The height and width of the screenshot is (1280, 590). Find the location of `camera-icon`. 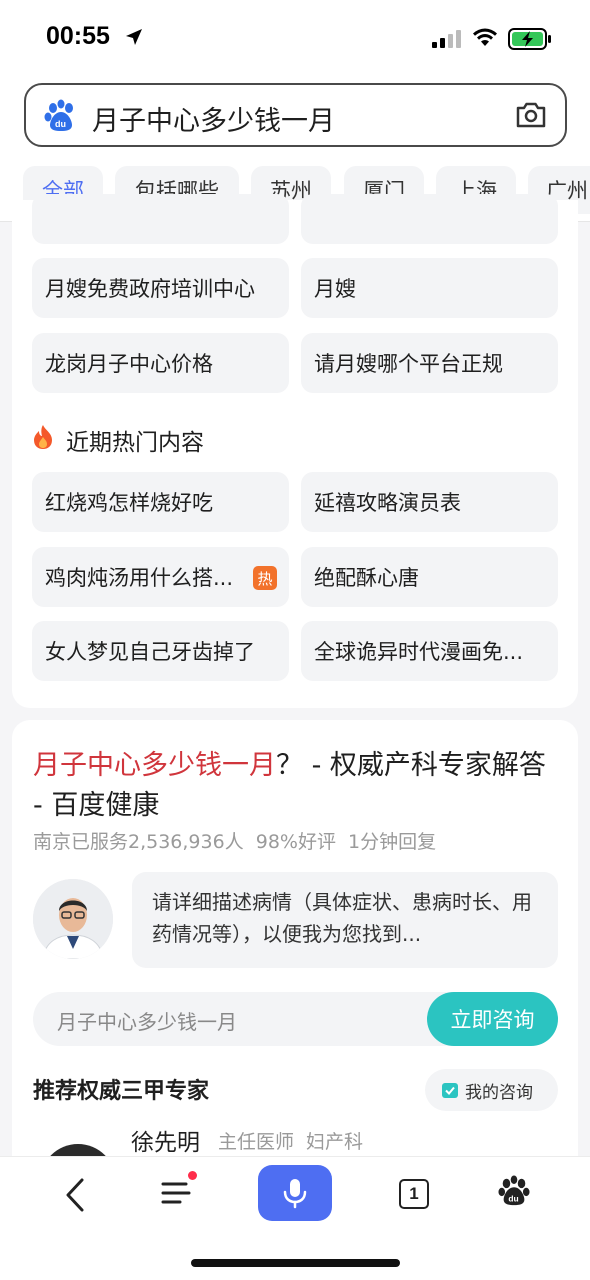

camera-icon is located at coordinates (531, 115).